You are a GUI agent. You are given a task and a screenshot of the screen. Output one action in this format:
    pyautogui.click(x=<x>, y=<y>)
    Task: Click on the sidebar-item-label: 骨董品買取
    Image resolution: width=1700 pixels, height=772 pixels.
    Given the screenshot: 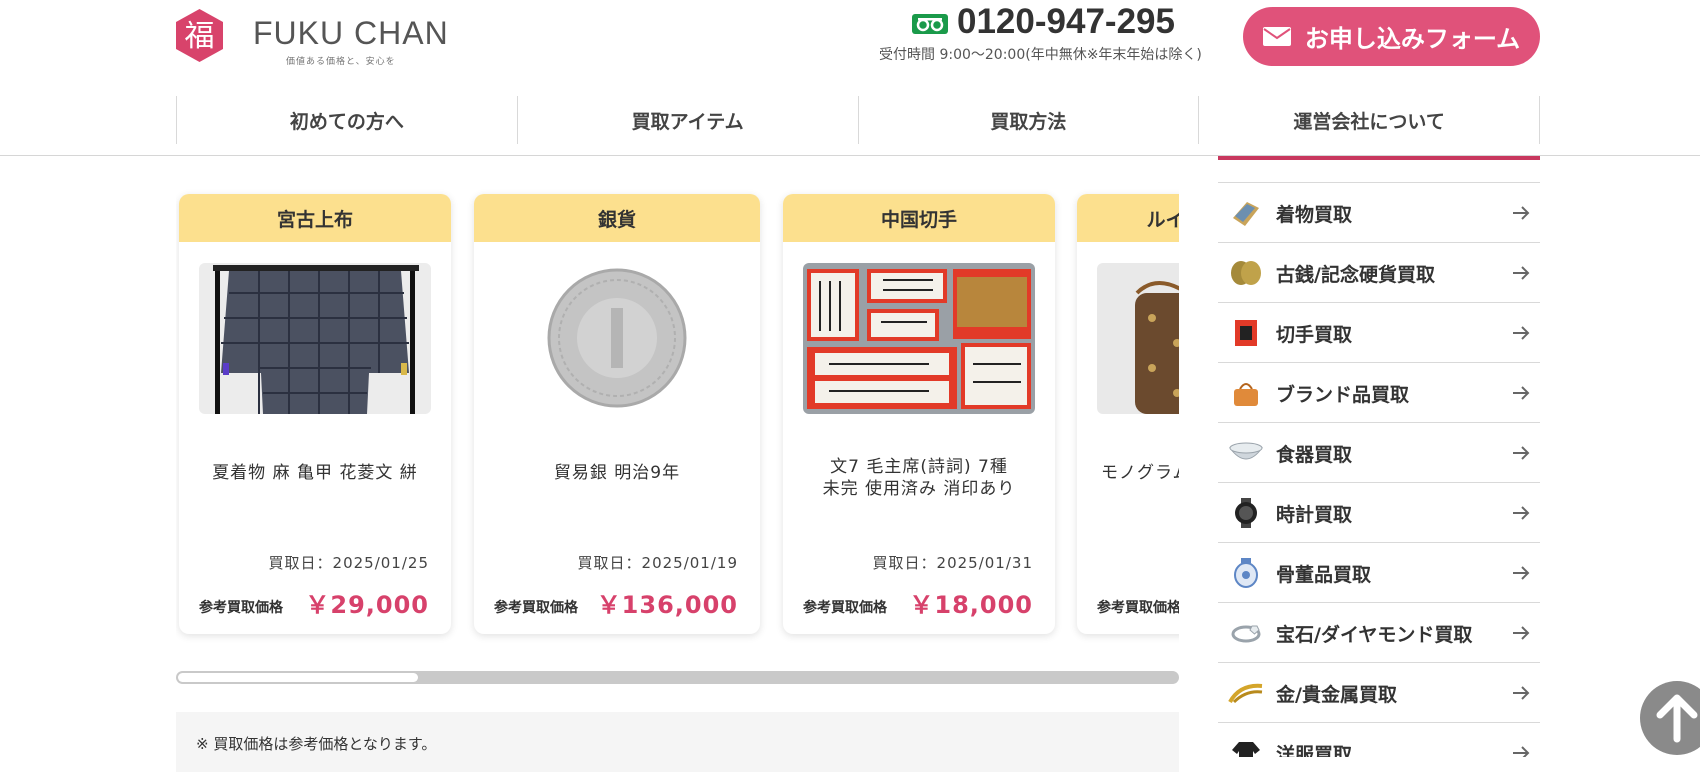 What is the action you would take?
    pyautogui.click(x=1324, y=574)
    